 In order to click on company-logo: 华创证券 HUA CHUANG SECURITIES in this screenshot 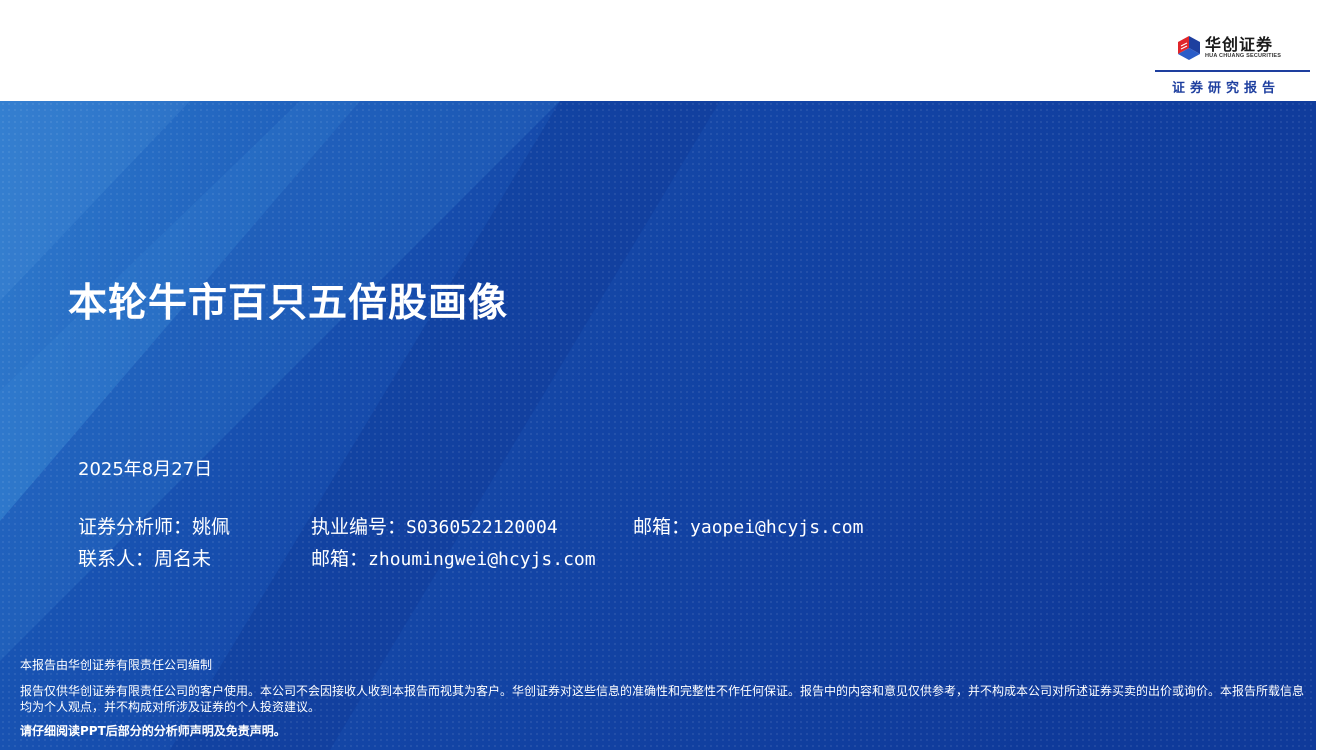, I will do `click(1229, 48)`.